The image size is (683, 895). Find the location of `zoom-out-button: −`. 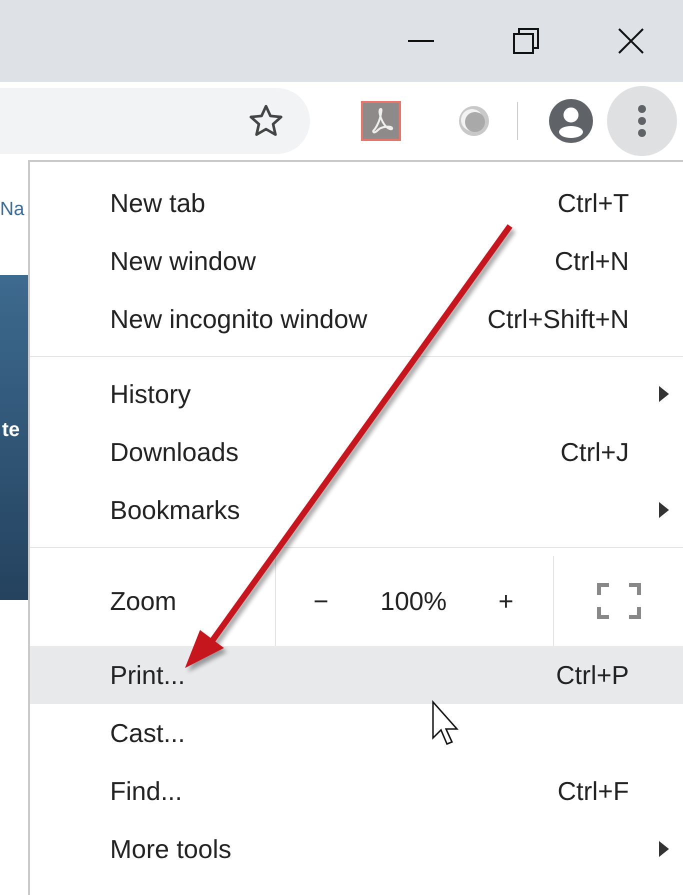

zoom-out-button: − is located at coordinates (321, 601).